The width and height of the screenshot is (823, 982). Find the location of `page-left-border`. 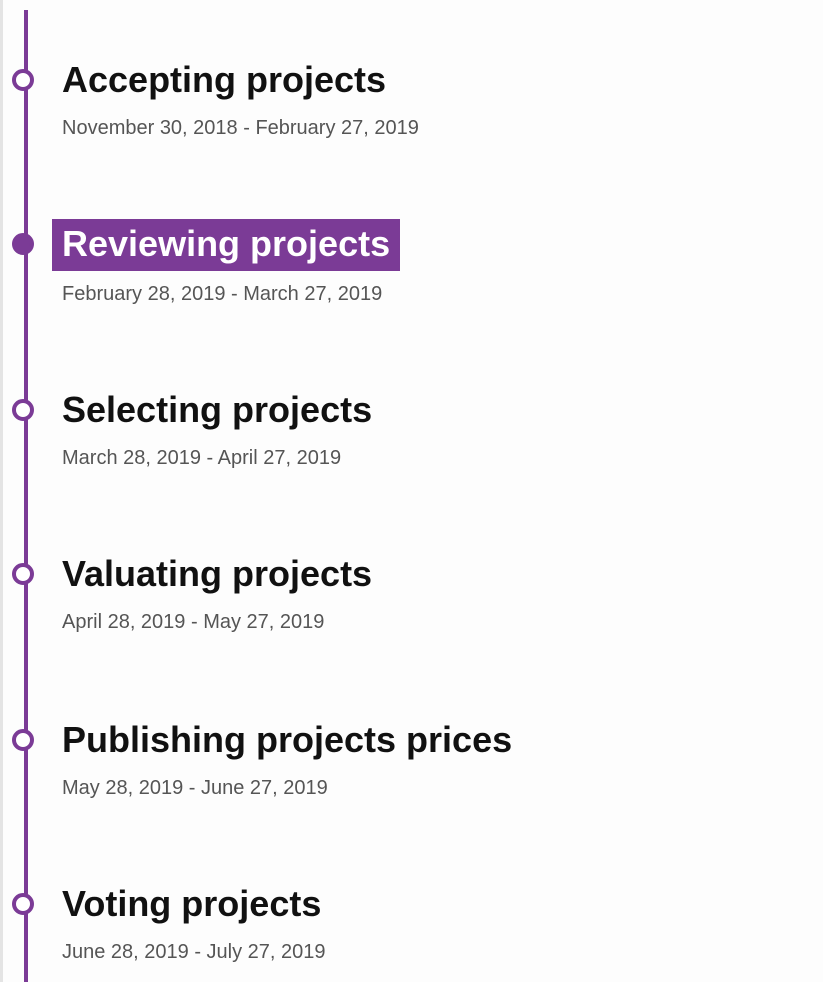

page-left-border is located at coordinates (1, 491).